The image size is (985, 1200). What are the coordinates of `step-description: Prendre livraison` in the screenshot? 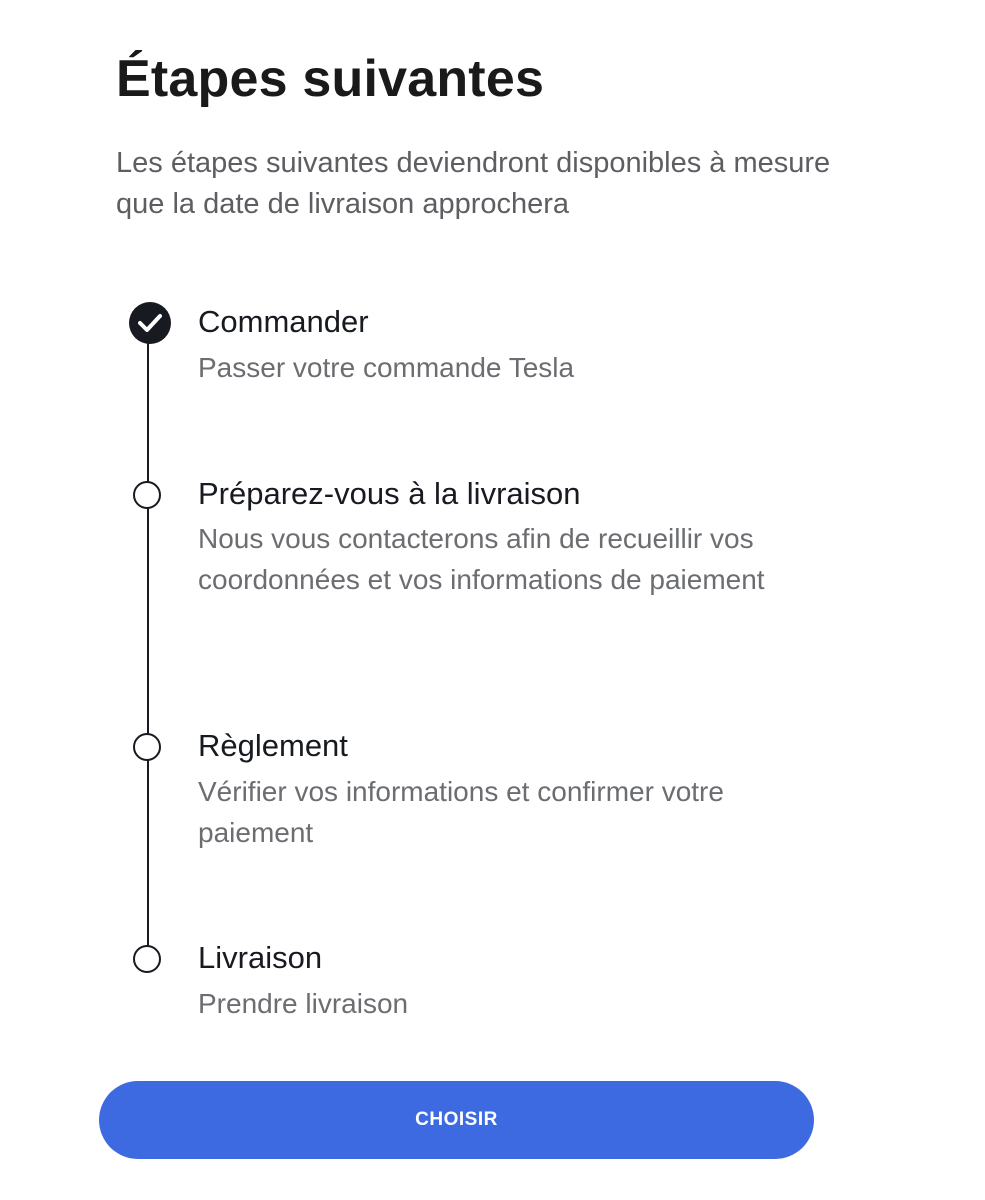 It's located at (303, 1003).